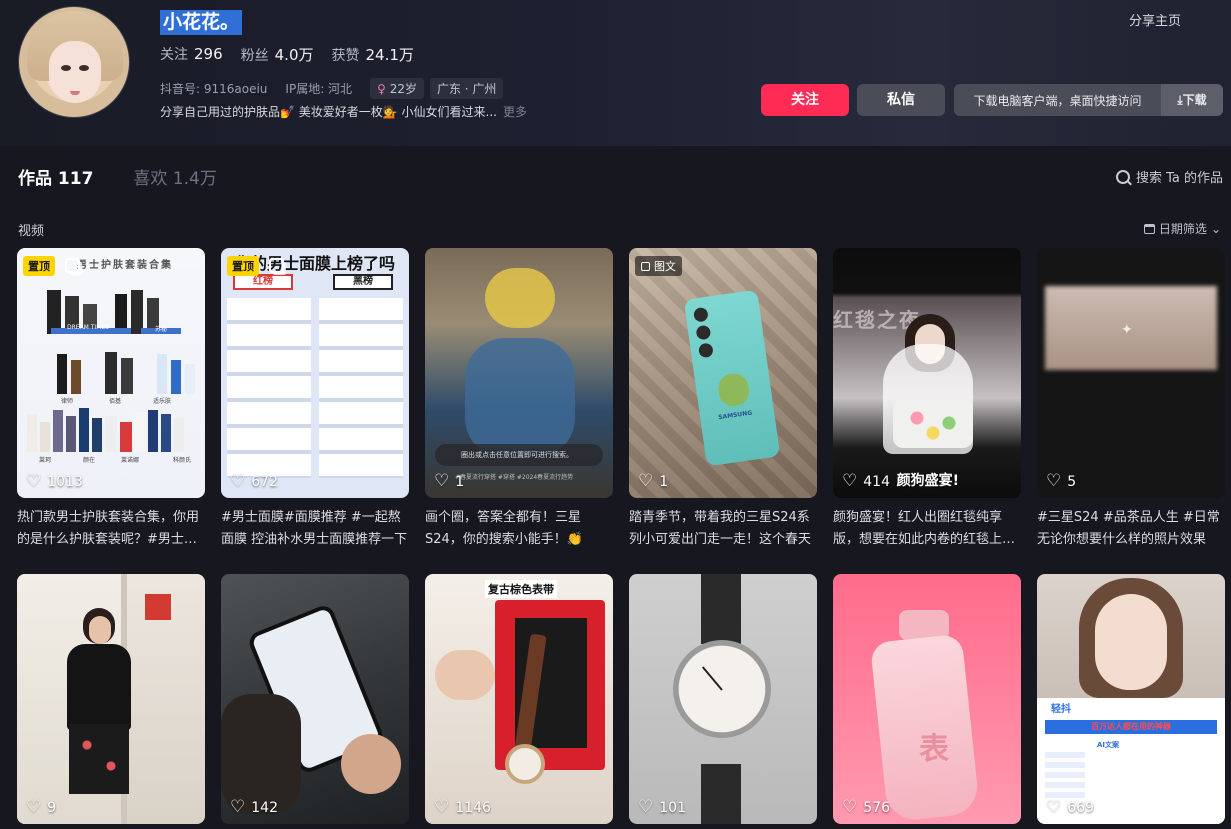  I want to click on like-count: ♡ 414, so click(866, 481).